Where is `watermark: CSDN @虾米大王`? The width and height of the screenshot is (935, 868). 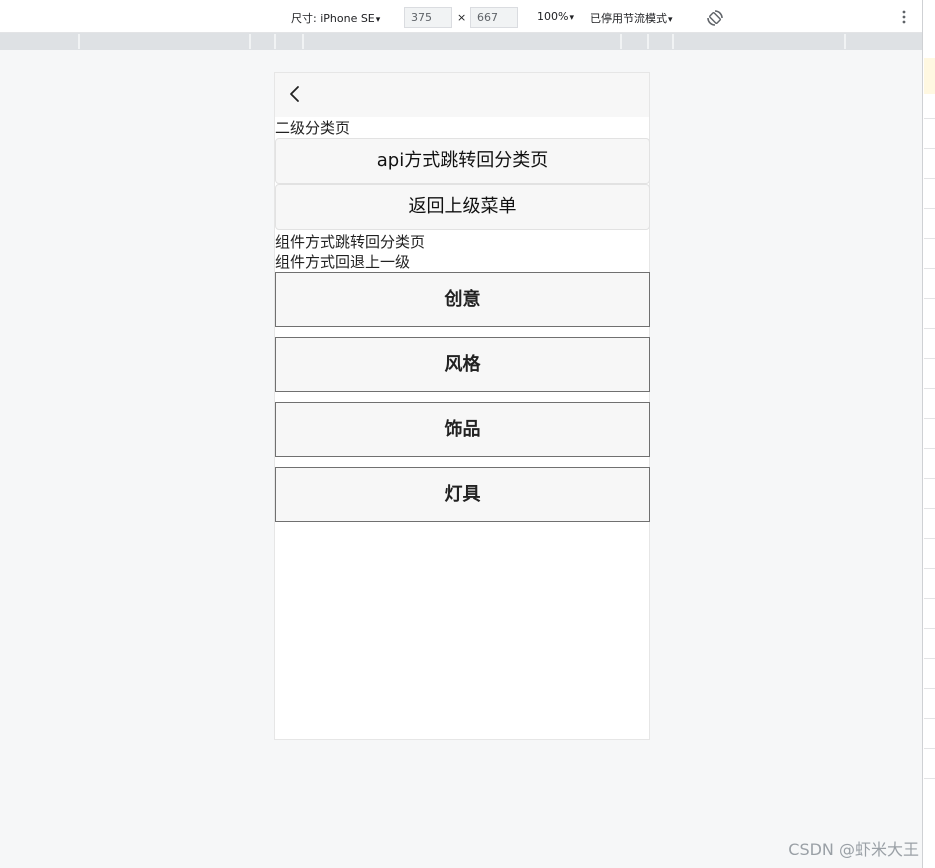
watermark: CSDN @虾米大王 is located at coordinates (853, 849).